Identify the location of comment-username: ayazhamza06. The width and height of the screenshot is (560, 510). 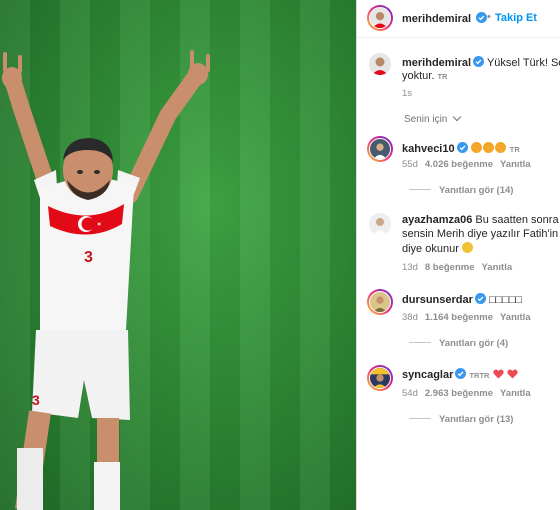
(437, 220).